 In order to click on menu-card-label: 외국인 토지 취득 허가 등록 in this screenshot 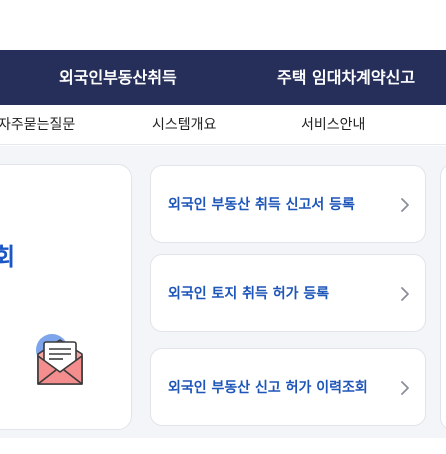, I will do `click(249, 294)`.